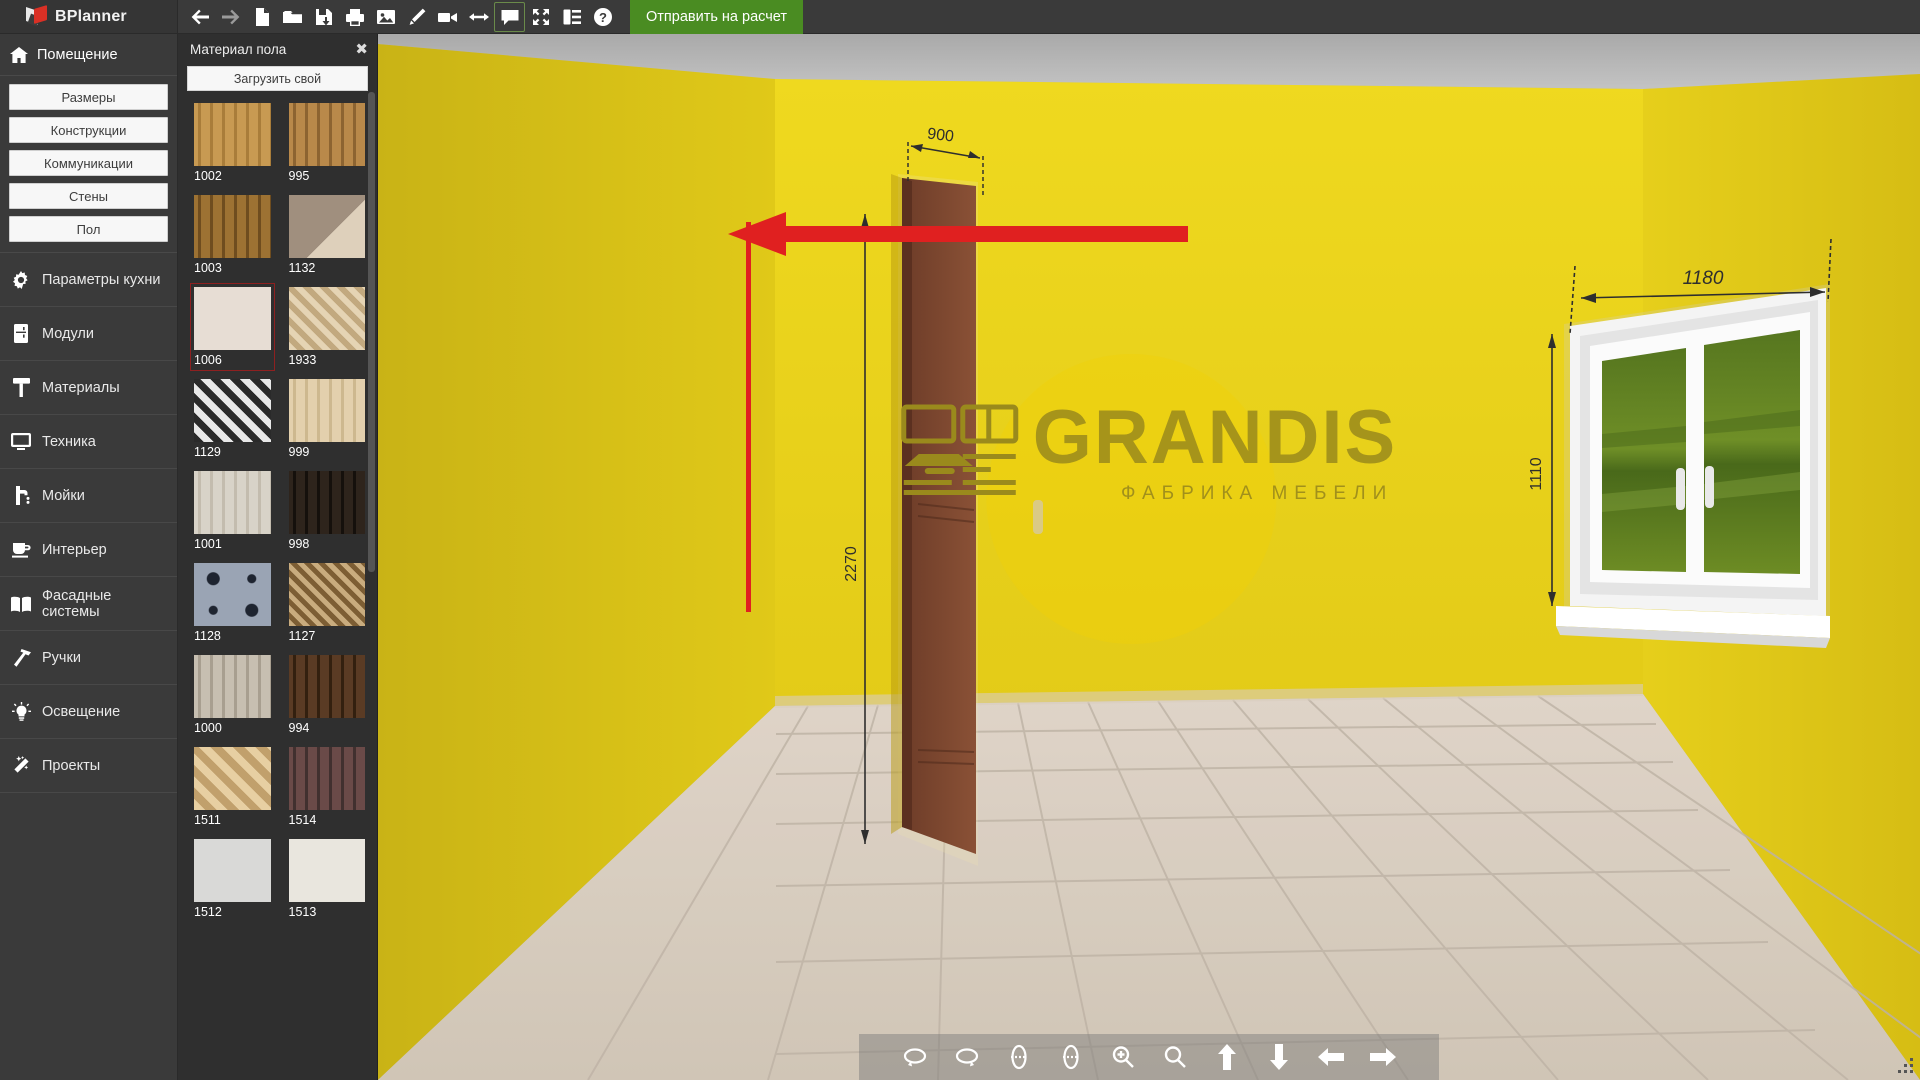 The image size is (1920, 1080). Describe the element at coordinates (88, 280) in the screenshot. I see `sidebar-item-kitchen-params: Параметры кухни` at that location.